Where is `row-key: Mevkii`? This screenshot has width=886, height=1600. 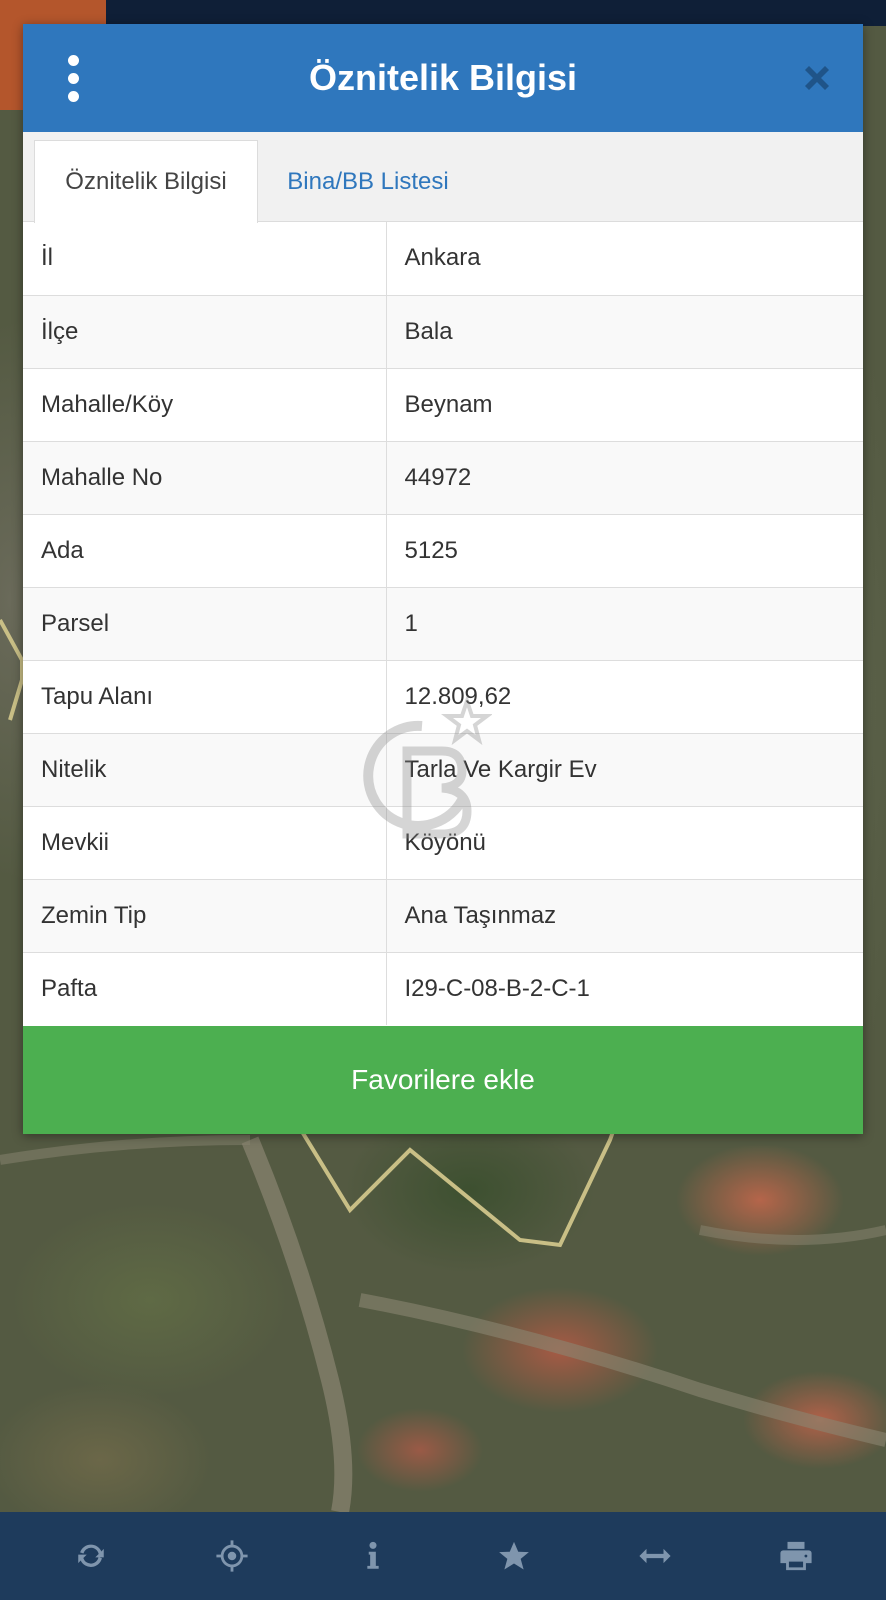 row-key: Mevkii is located at coordinates (205, 842).